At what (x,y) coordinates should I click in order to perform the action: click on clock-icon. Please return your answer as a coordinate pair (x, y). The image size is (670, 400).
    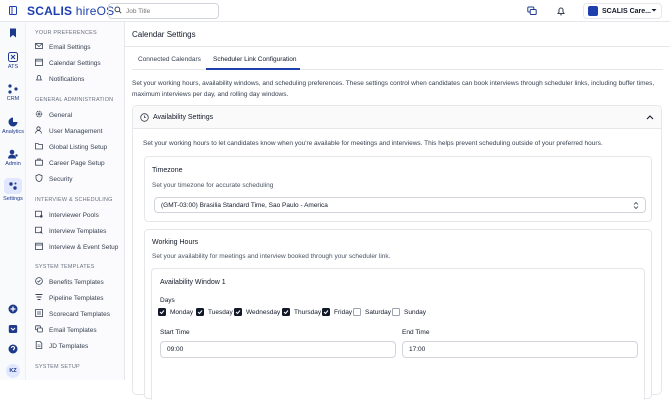
    Looking at the image, I should click on (144, 118).